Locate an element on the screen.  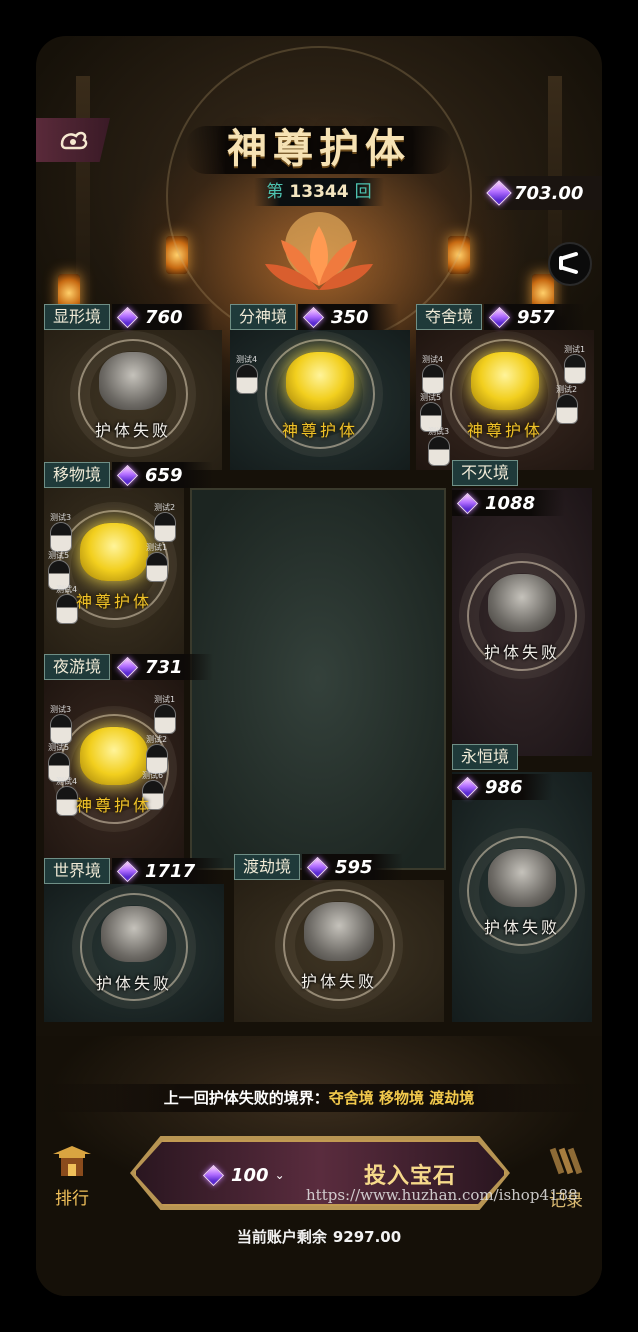
menu-button is located at coordinates (73, 140).